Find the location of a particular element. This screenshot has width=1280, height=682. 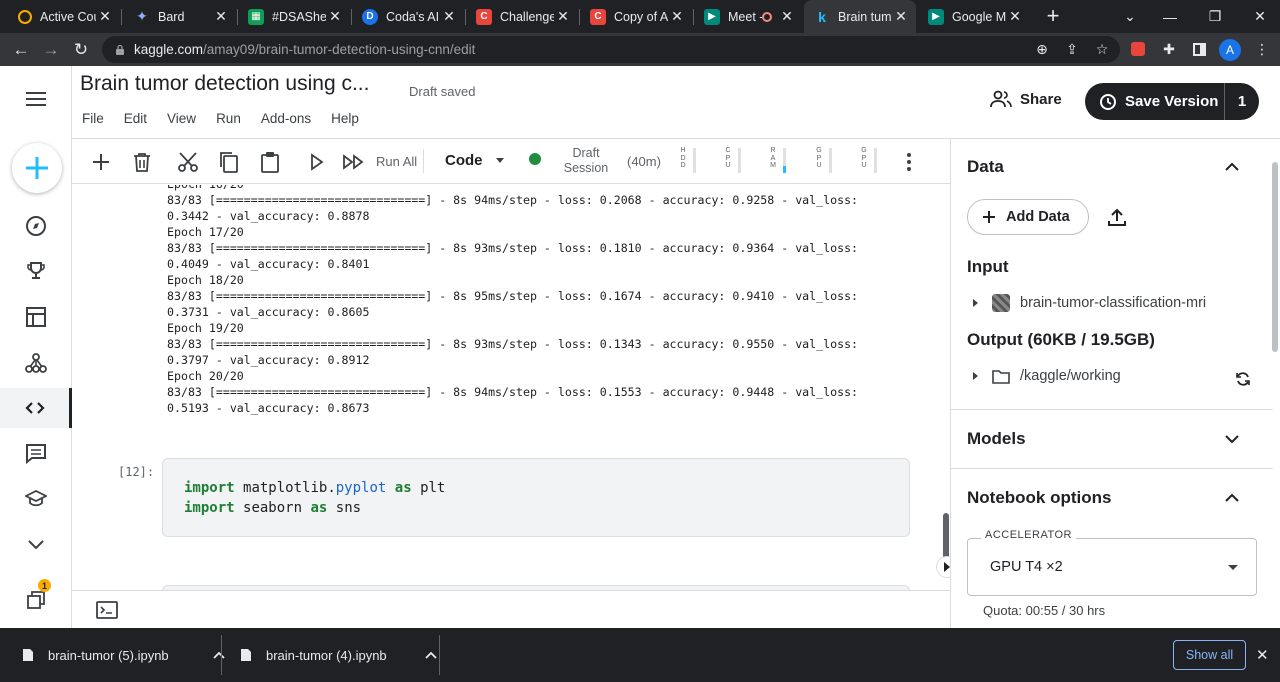

session-label: Draft Session is located at coordinates (586, 161).